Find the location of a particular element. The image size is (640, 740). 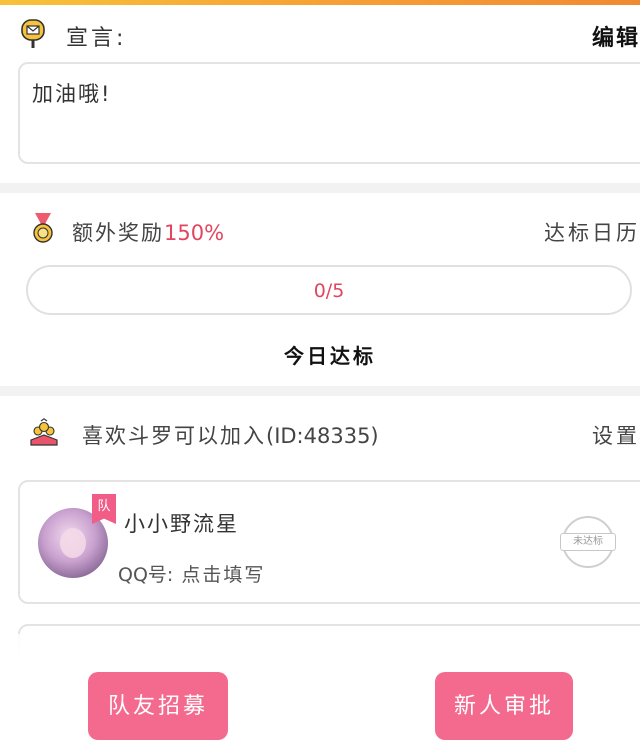

bonus-label: 额外奖励150% is located at coordinates (148, 232).